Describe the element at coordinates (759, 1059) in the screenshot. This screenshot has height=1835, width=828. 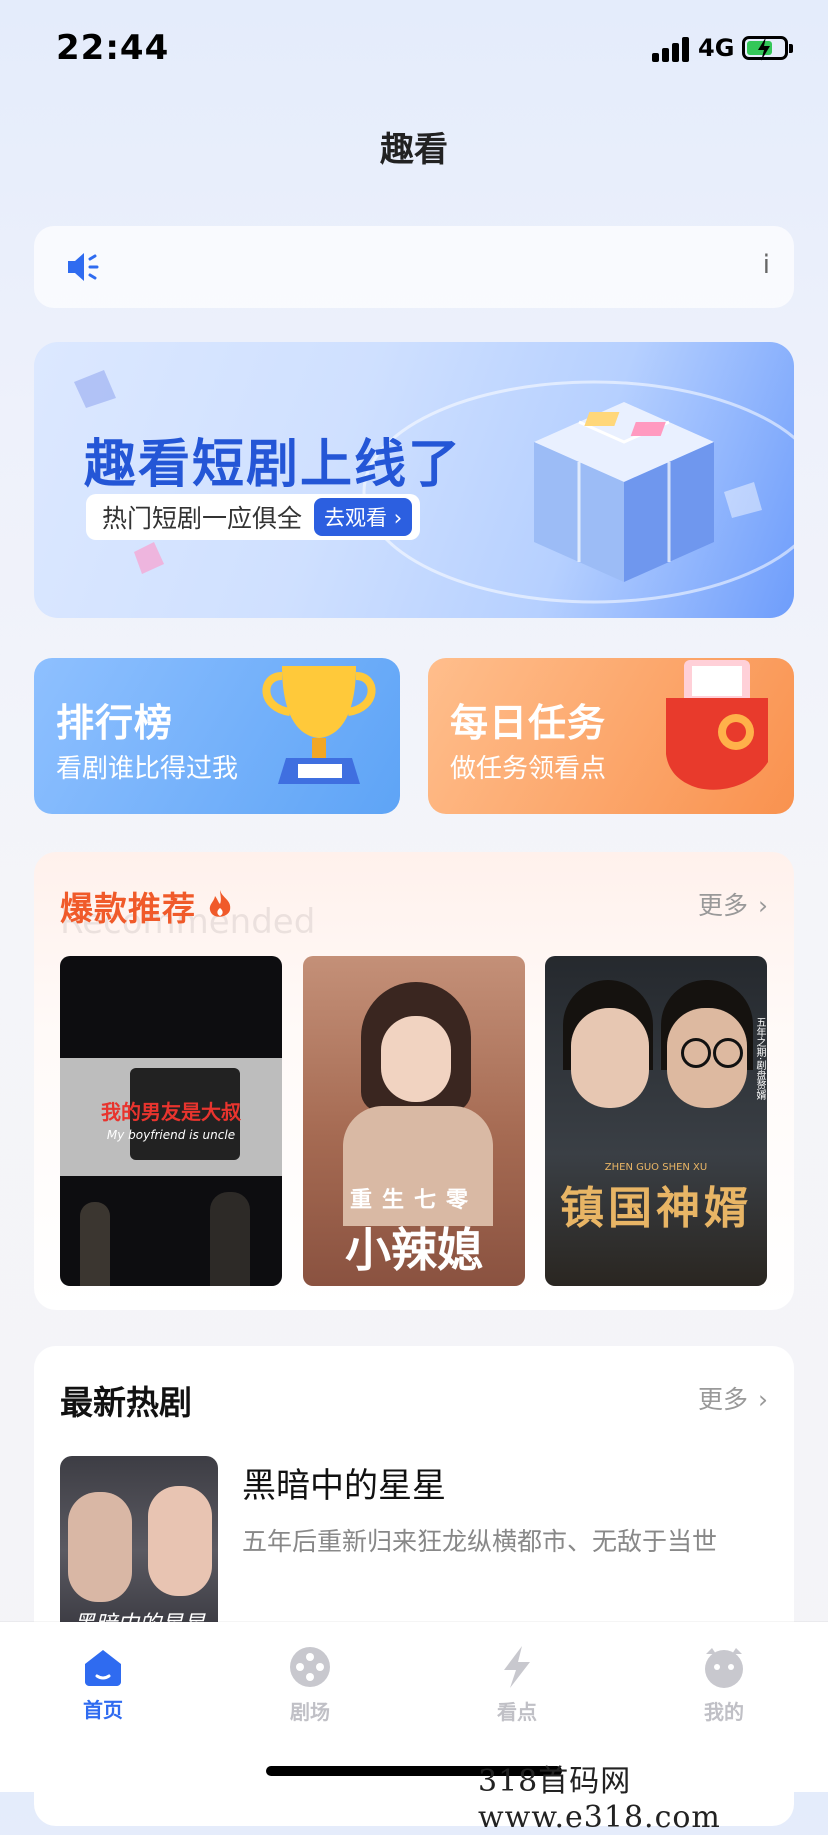
I see `poster-tagline: 五年之期·剧盘赘婿` at that location.